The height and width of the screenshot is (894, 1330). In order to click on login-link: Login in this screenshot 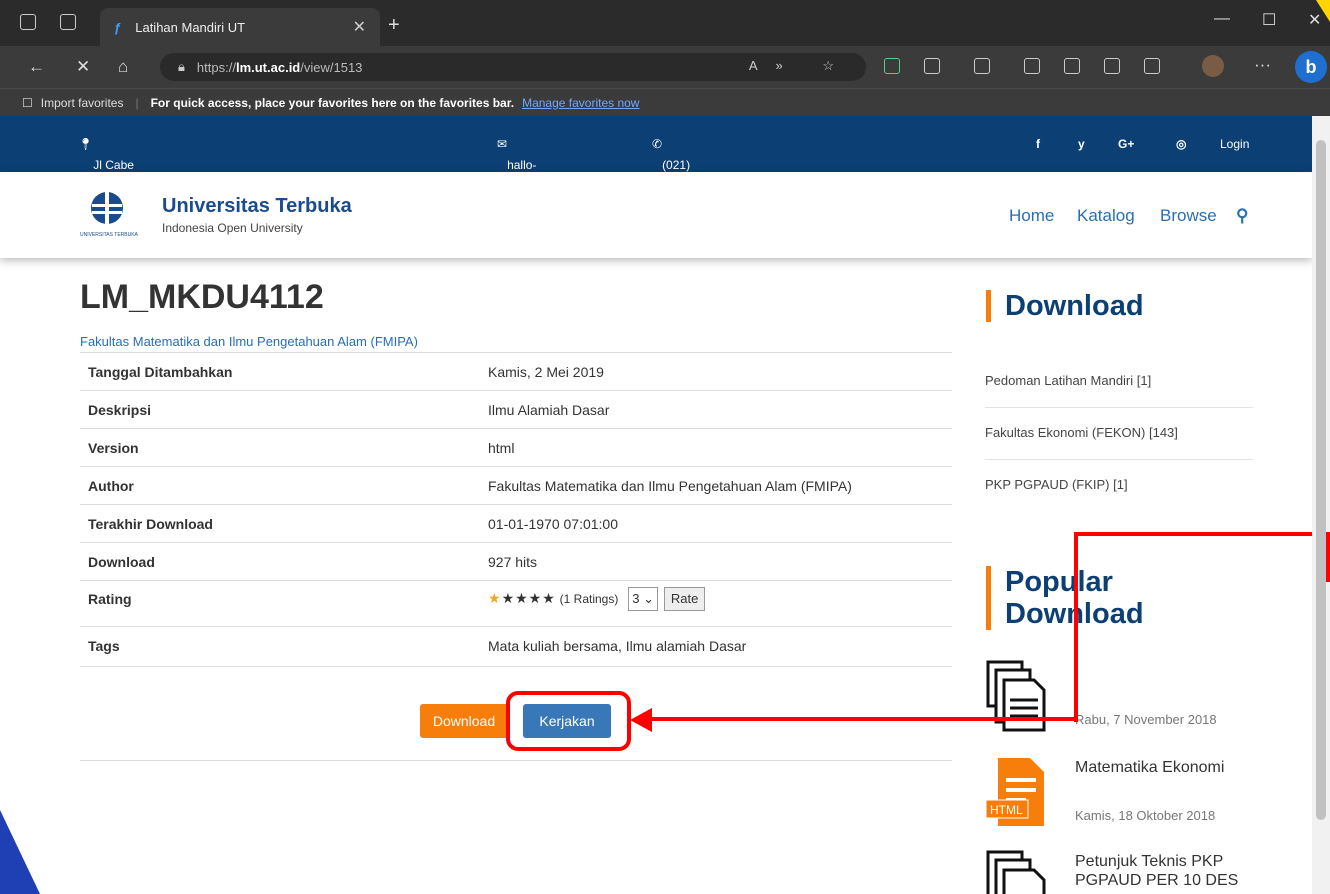, I will do `click(1234, 144)`.